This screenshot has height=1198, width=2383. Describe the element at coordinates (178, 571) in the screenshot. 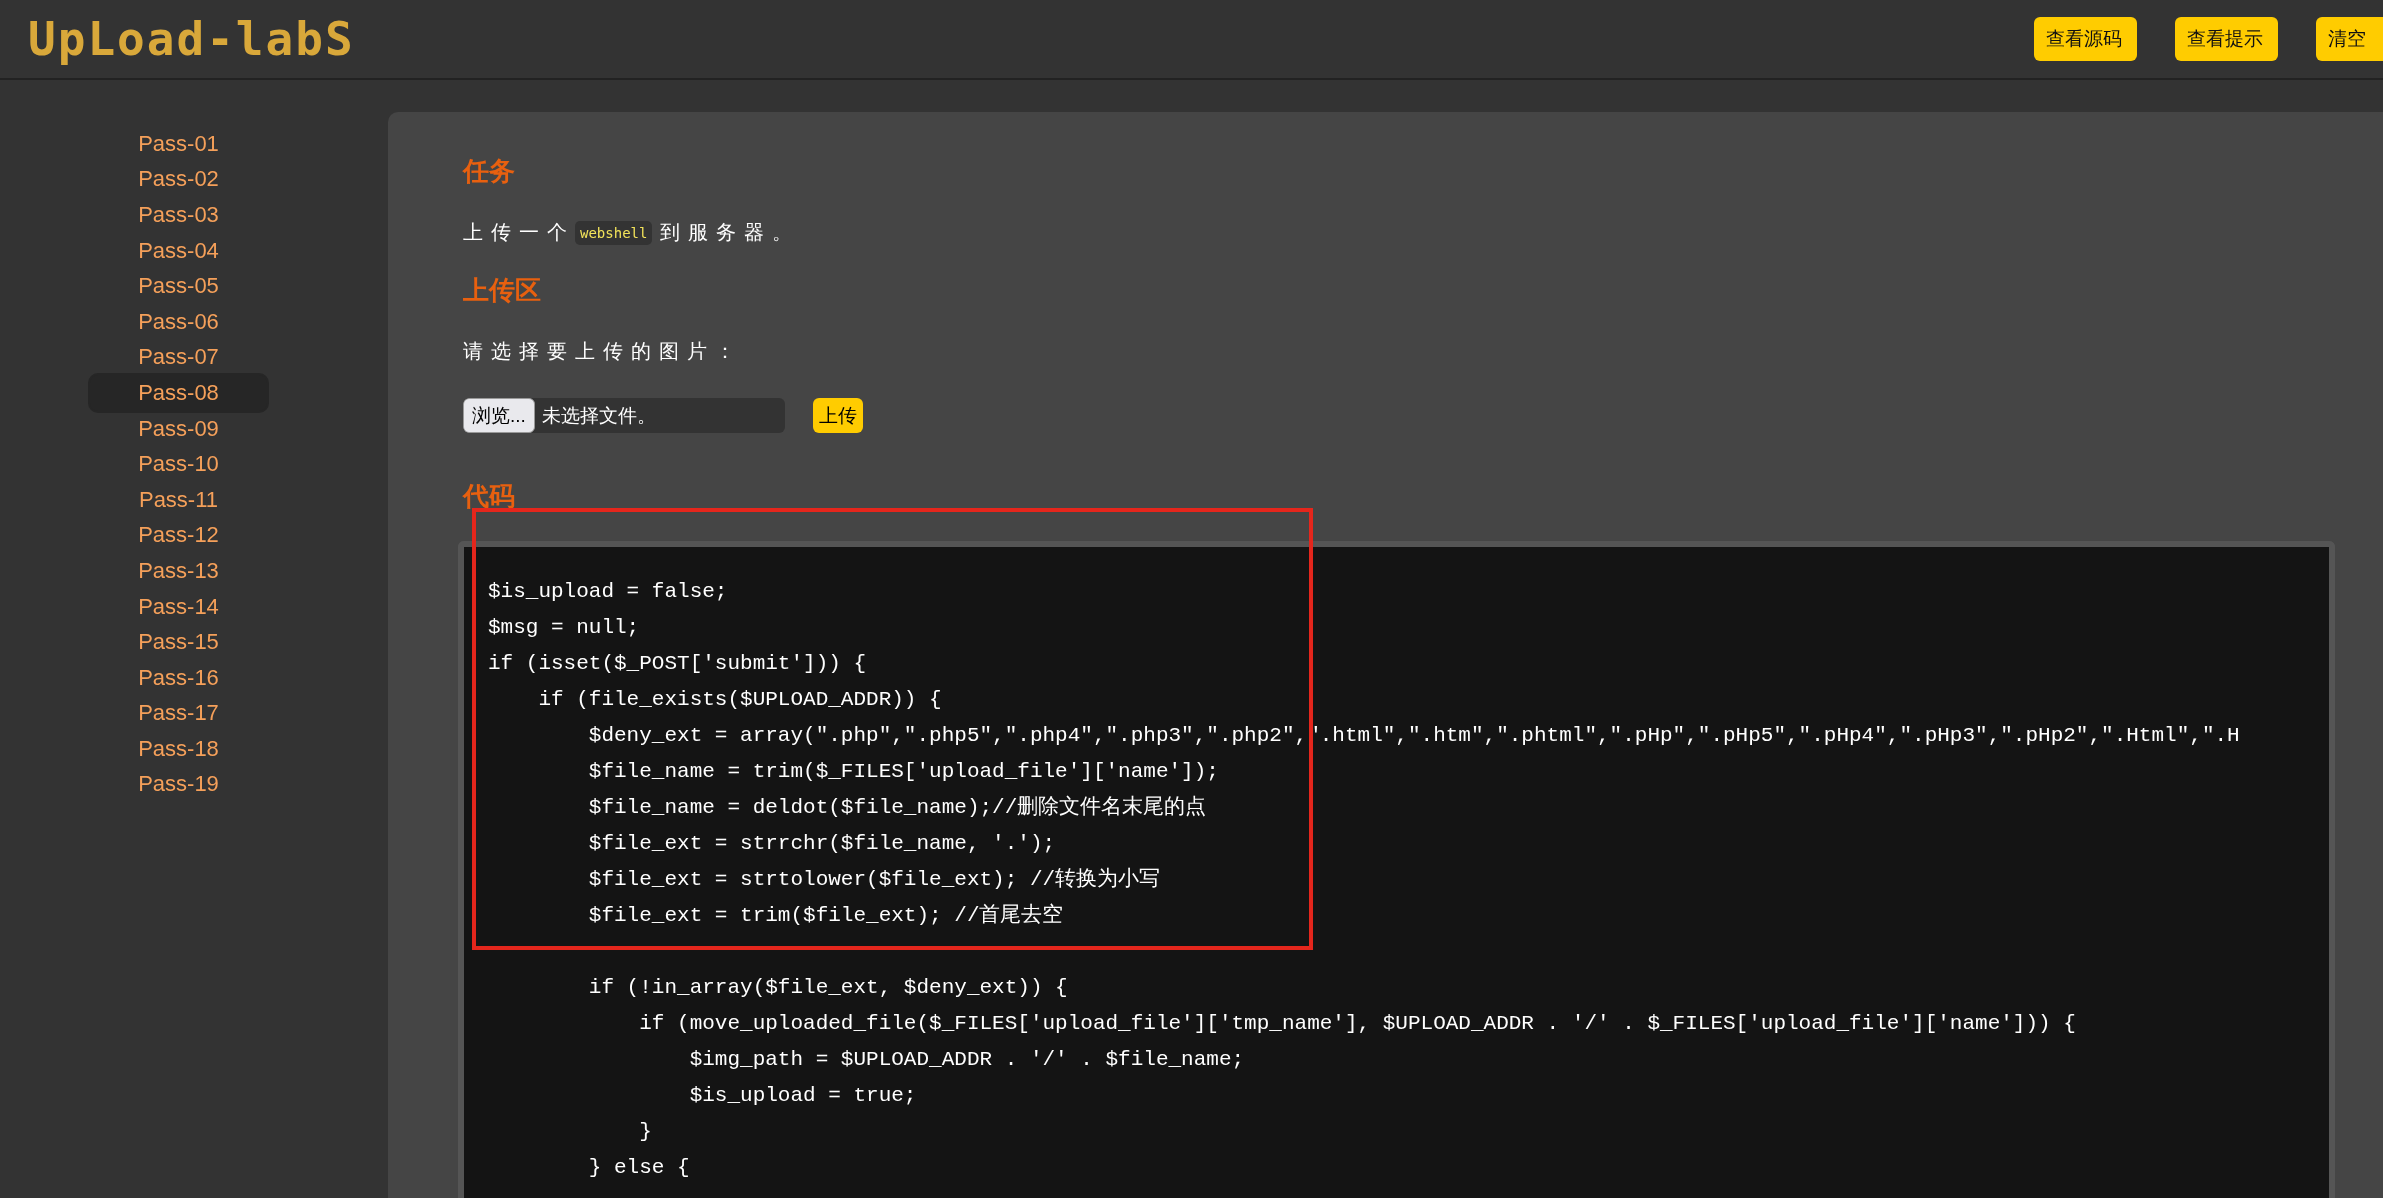

I see `level-link: Pass-13` at that location.